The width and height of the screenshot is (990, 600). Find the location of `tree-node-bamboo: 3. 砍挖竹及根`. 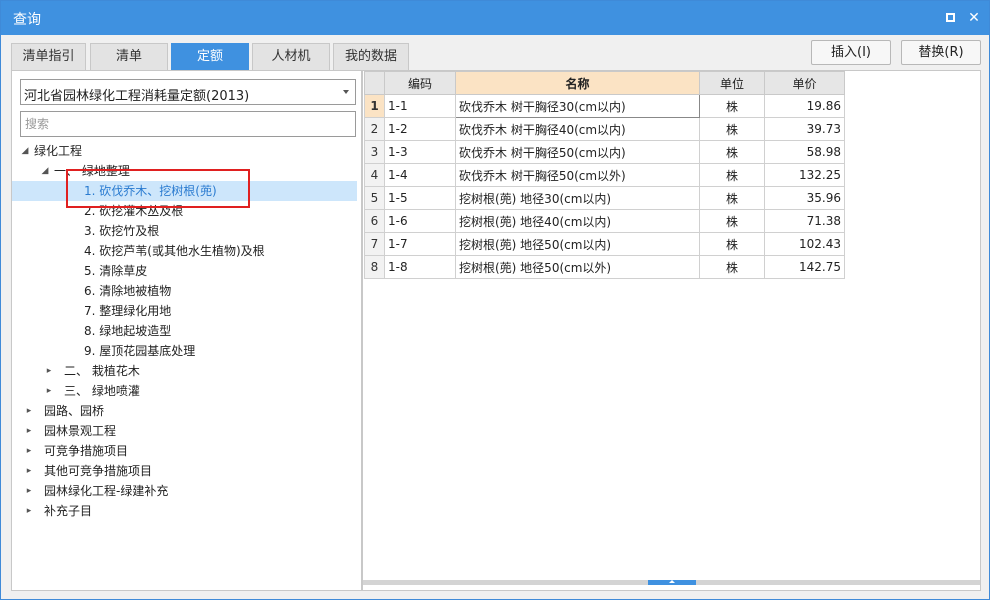

tree-node-bamboo: 3. 砍挖竹及根 is located at coordinates (184, 231).